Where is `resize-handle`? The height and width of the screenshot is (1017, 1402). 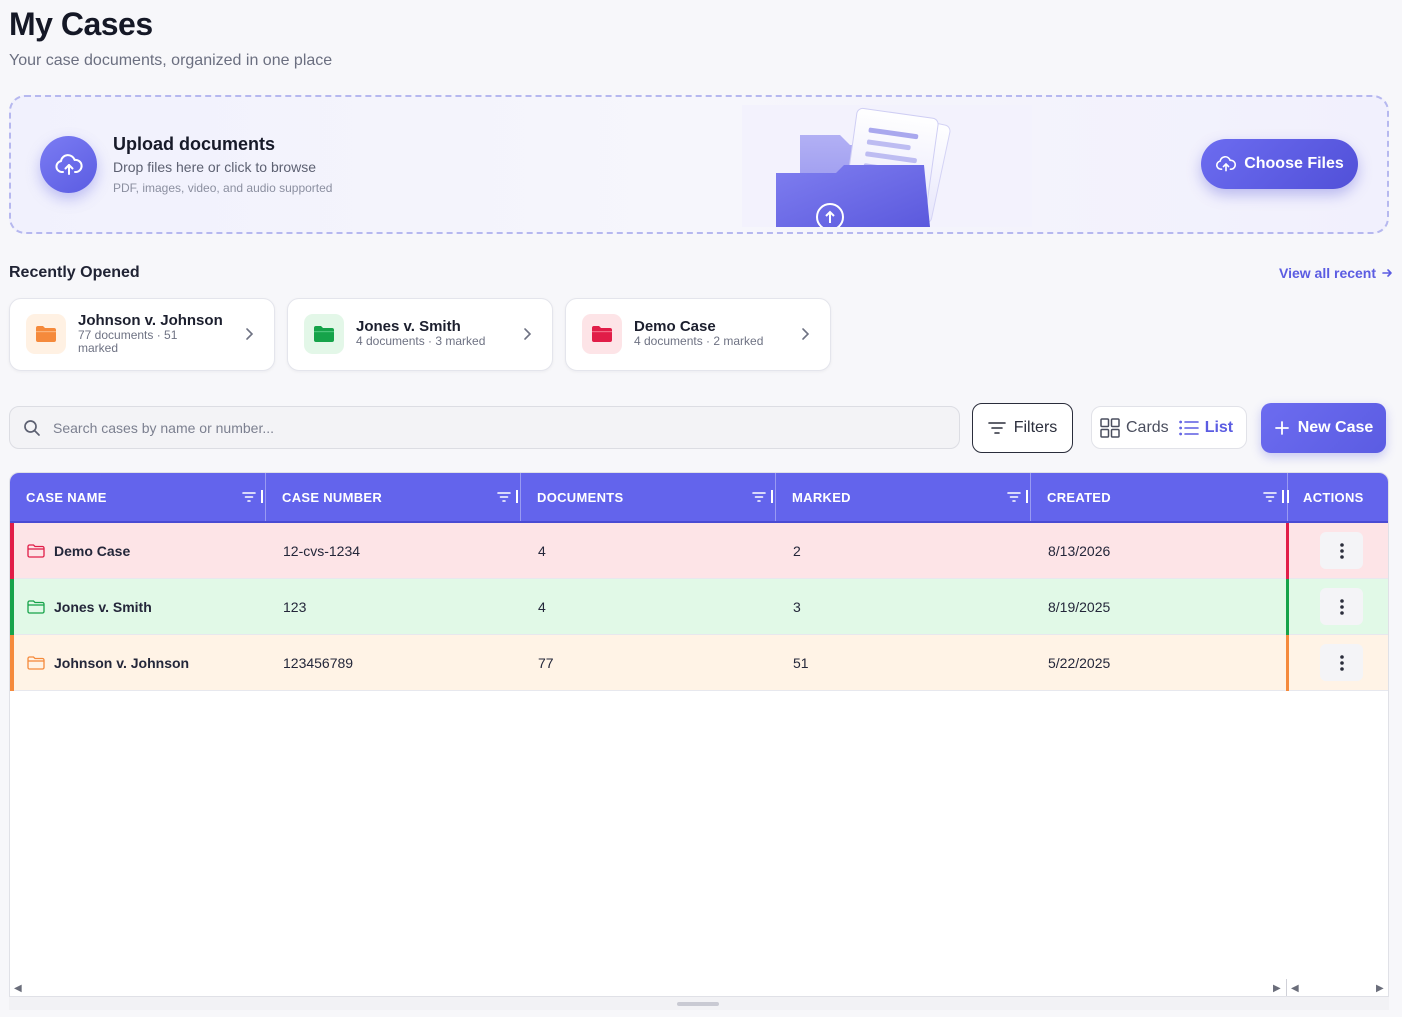
resize-handle is located at coordinates (698, 1004).